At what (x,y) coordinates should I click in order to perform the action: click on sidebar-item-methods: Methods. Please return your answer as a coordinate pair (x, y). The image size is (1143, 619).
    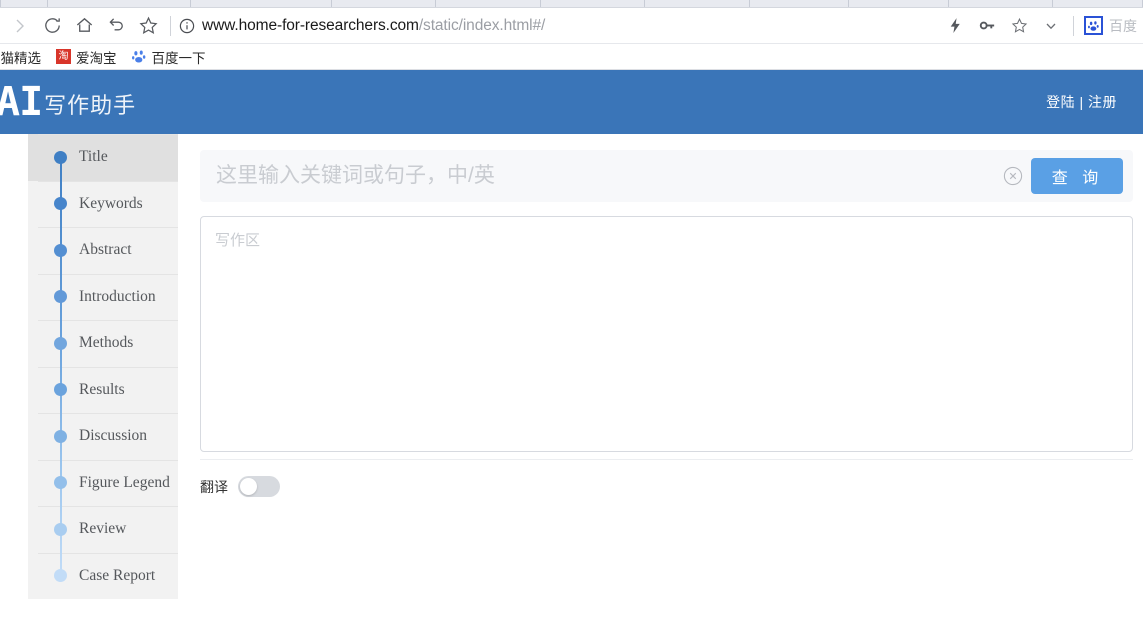
    Looking at the image, I should click on (103, 343).